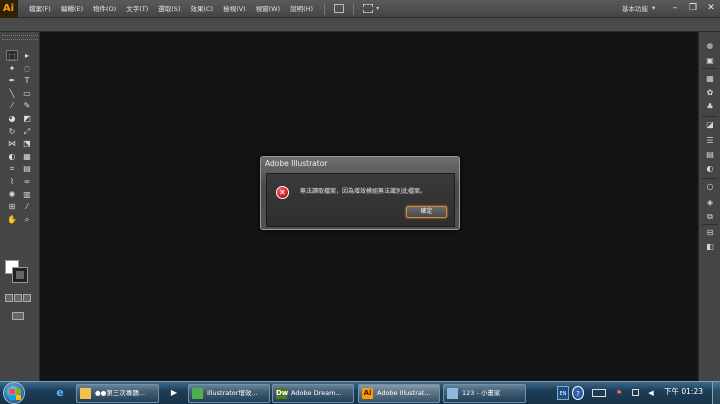 Image resolution: width=720 pixels, height=404 pixels. Describe the element at coordinates (711, 8) in the screenshot. I see `close-button: ✕` at that location.